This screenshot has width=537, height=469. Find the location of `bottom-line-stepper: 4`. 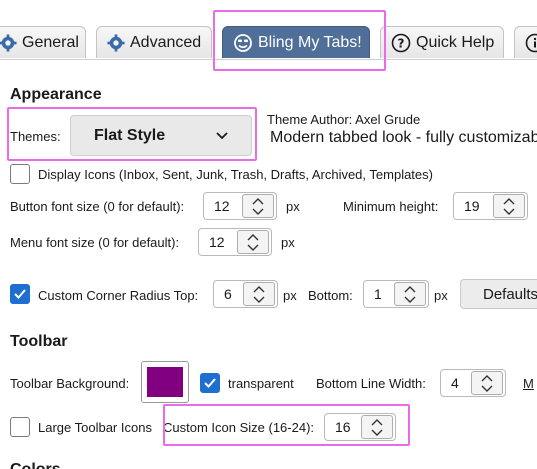

bottom-line-stepper: 4 is located at coordinates (473, 383).